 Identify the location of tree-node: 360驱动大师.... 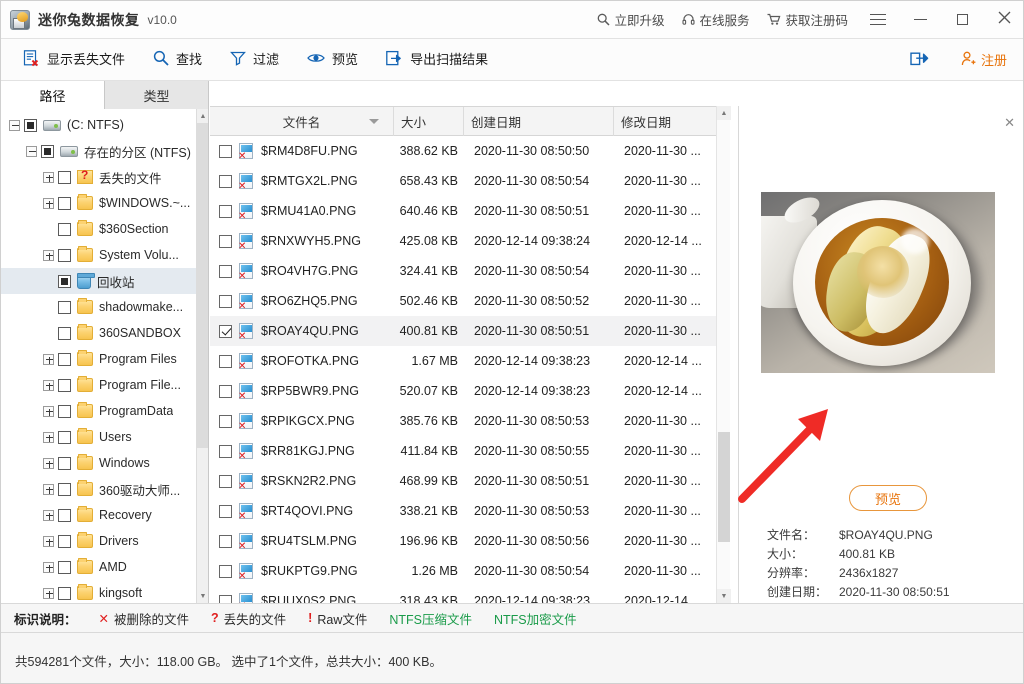
(99, 489).